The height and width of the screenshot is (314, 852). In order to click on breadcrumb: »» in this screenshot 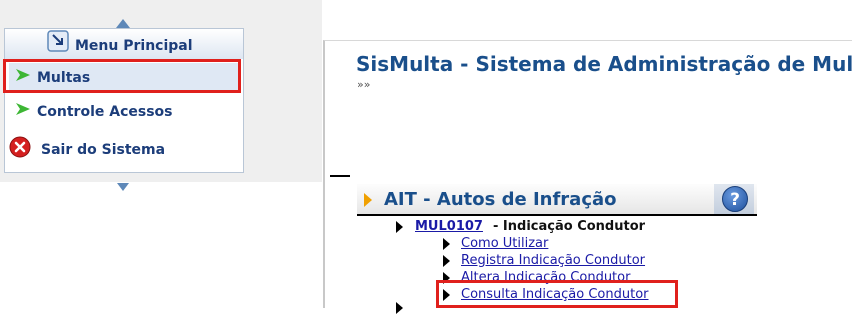, I will do `click(364, 84)`.